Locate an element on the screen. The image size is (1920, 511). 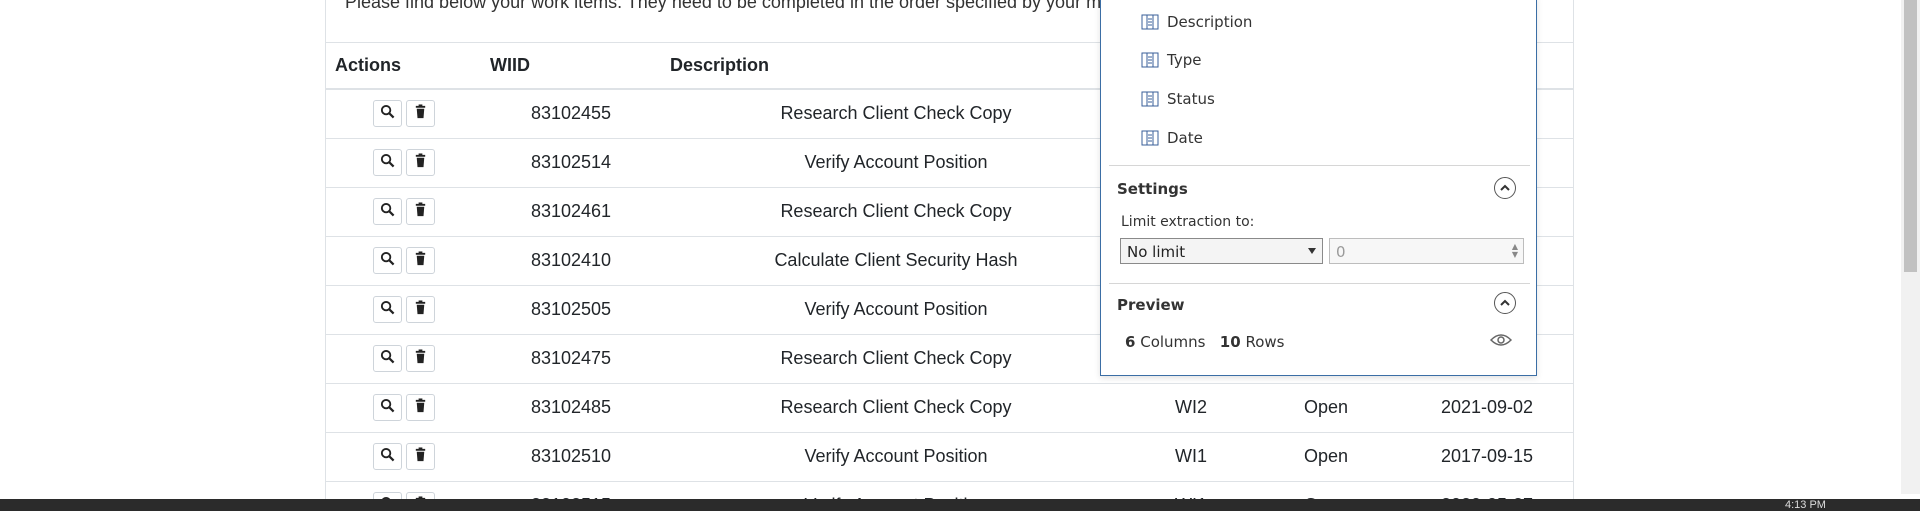
settings-collapse-button is located at coordinates (1505, 188).